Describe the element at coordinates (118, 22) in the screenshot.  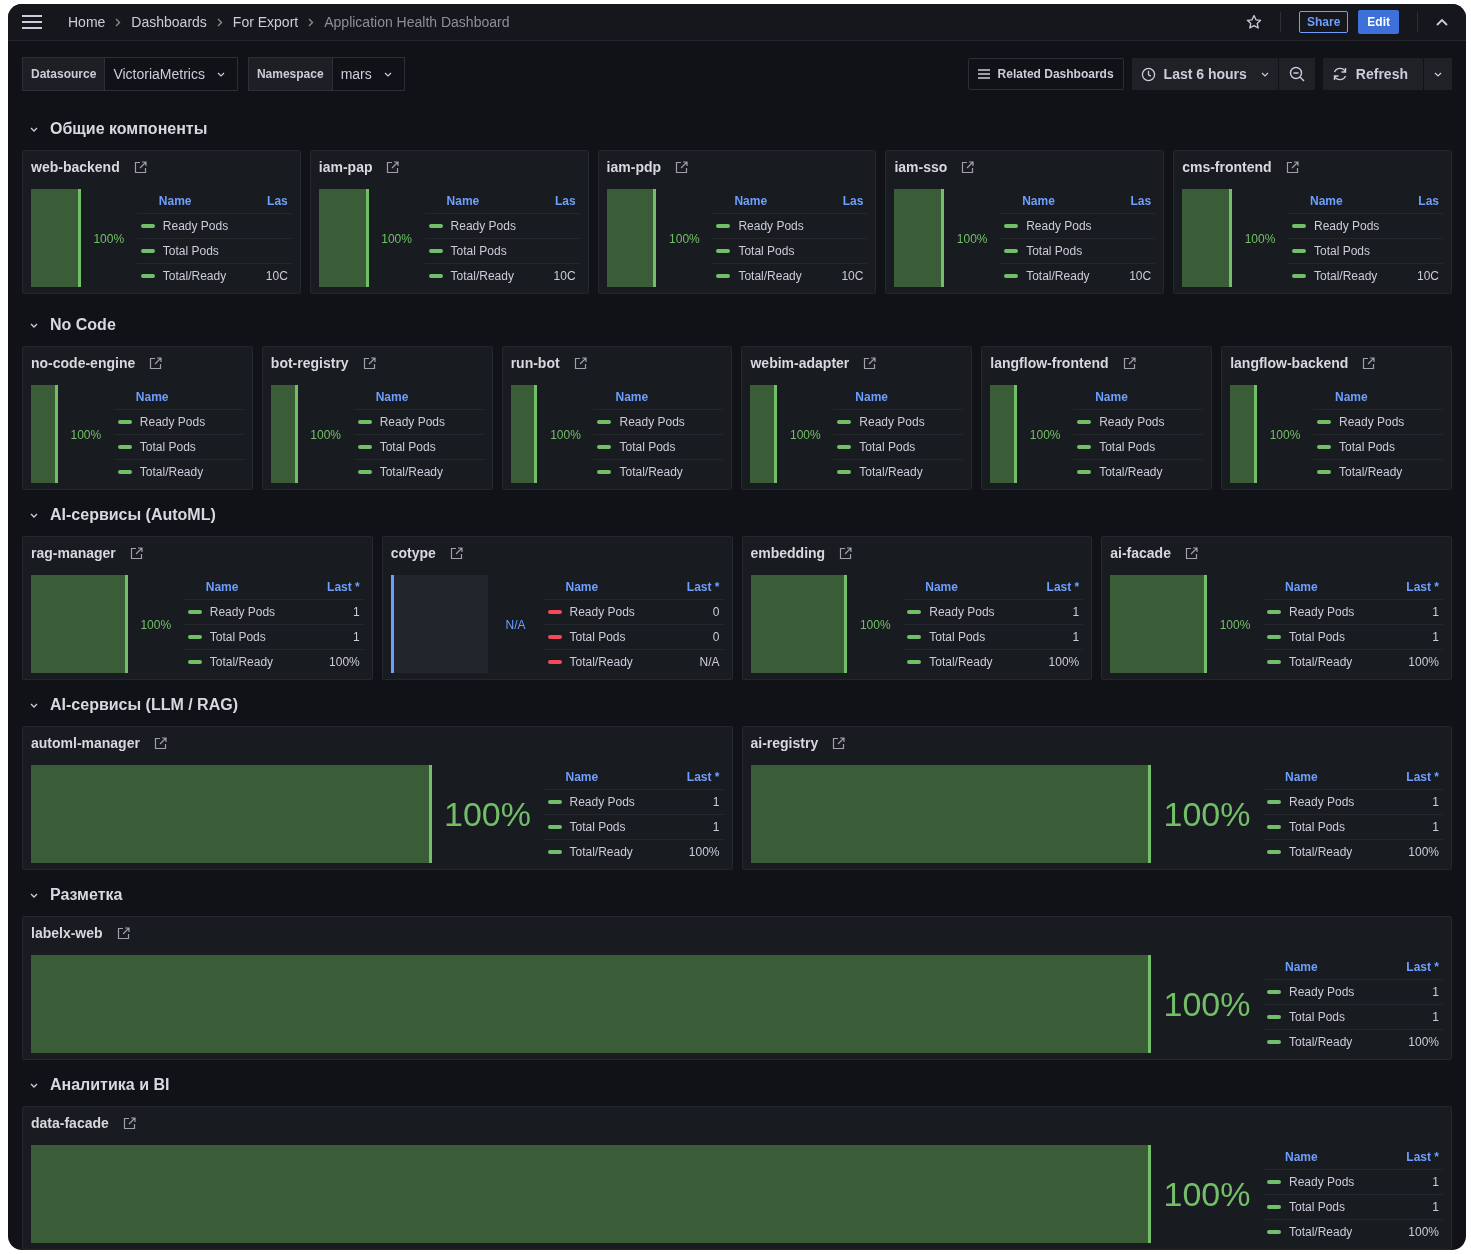
I see `chevron-right-icon` at that location.